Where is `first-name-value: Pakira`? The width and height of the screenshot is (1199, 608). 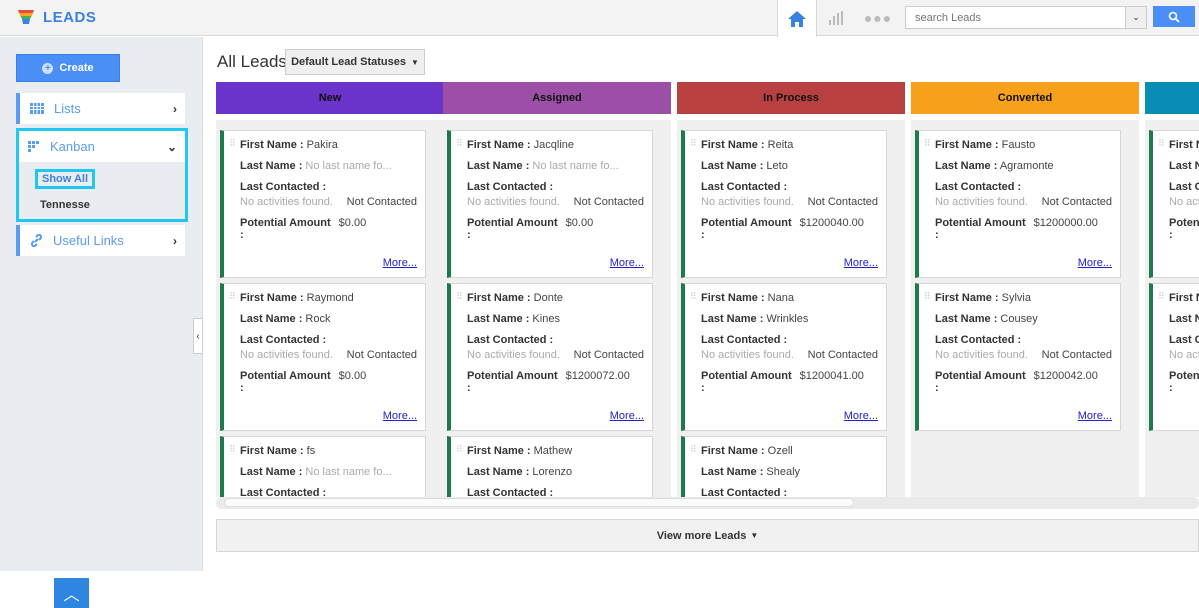 first-name-value: Pakira is located at coordinates (322, 145).